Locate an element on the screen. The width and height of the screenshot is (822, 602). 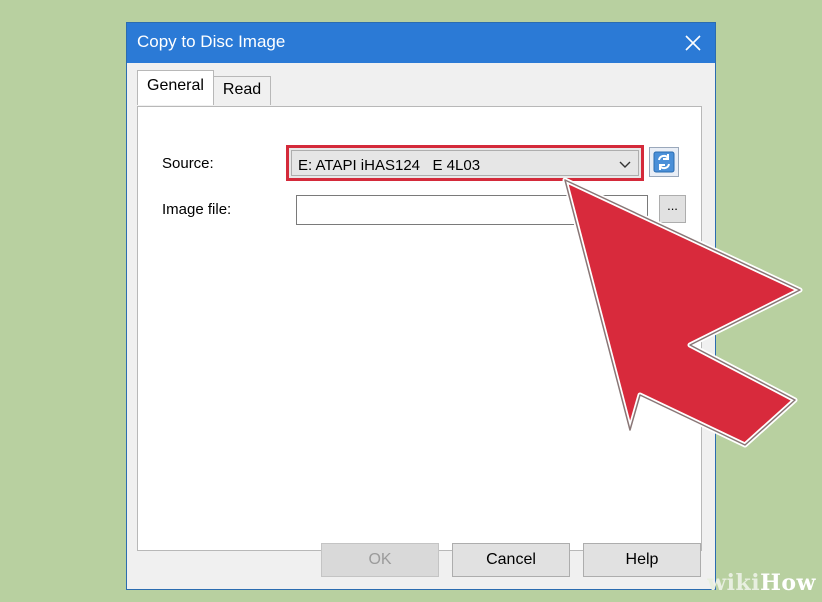
image-file-label: Image file: is located at coordinates (197, 209).